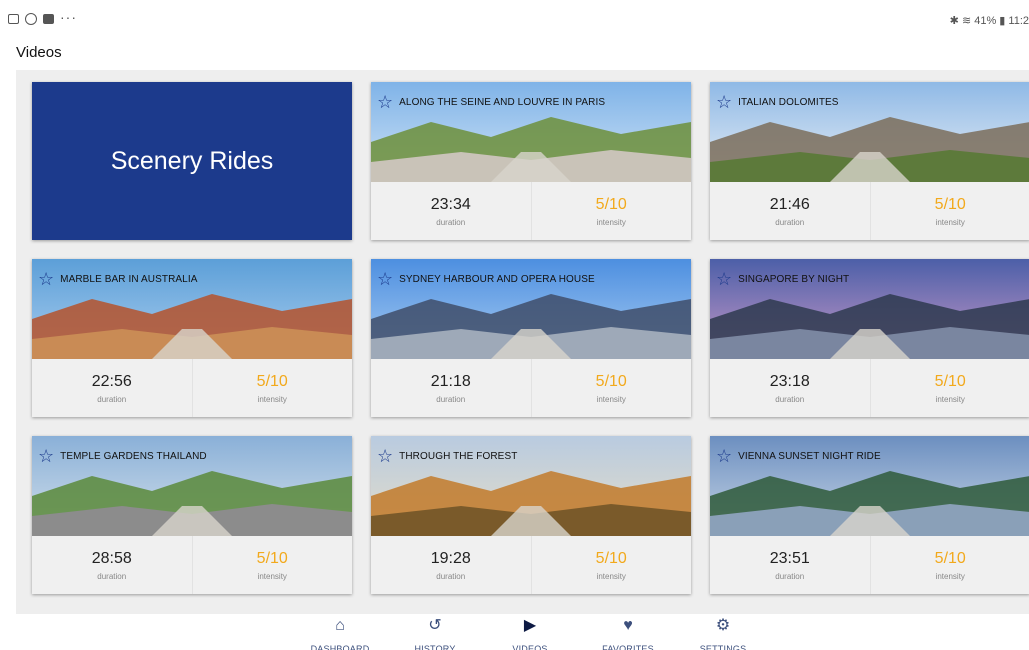 This screenshot has height=650, width=1029. I want to click on ride-title: ITALIAN DOLOMITES, so click(788, 102).